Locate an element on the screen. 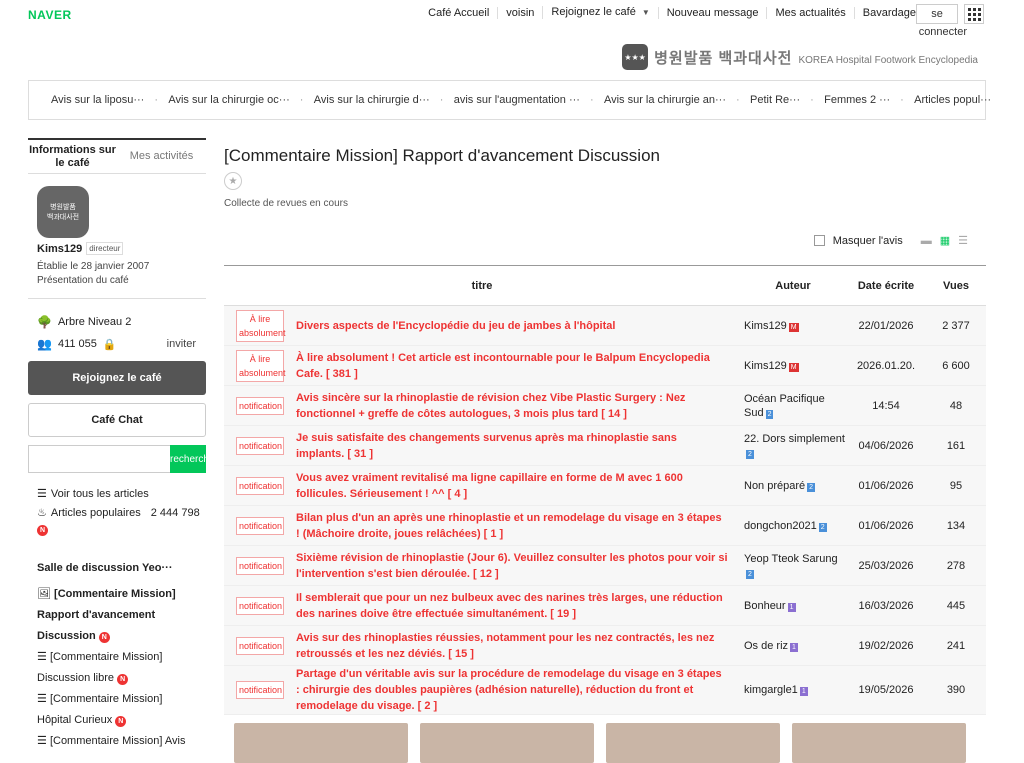 This screenshot has width=1024, height=763. post-date: 01/06/2026 is located at coordinates (886, 525).